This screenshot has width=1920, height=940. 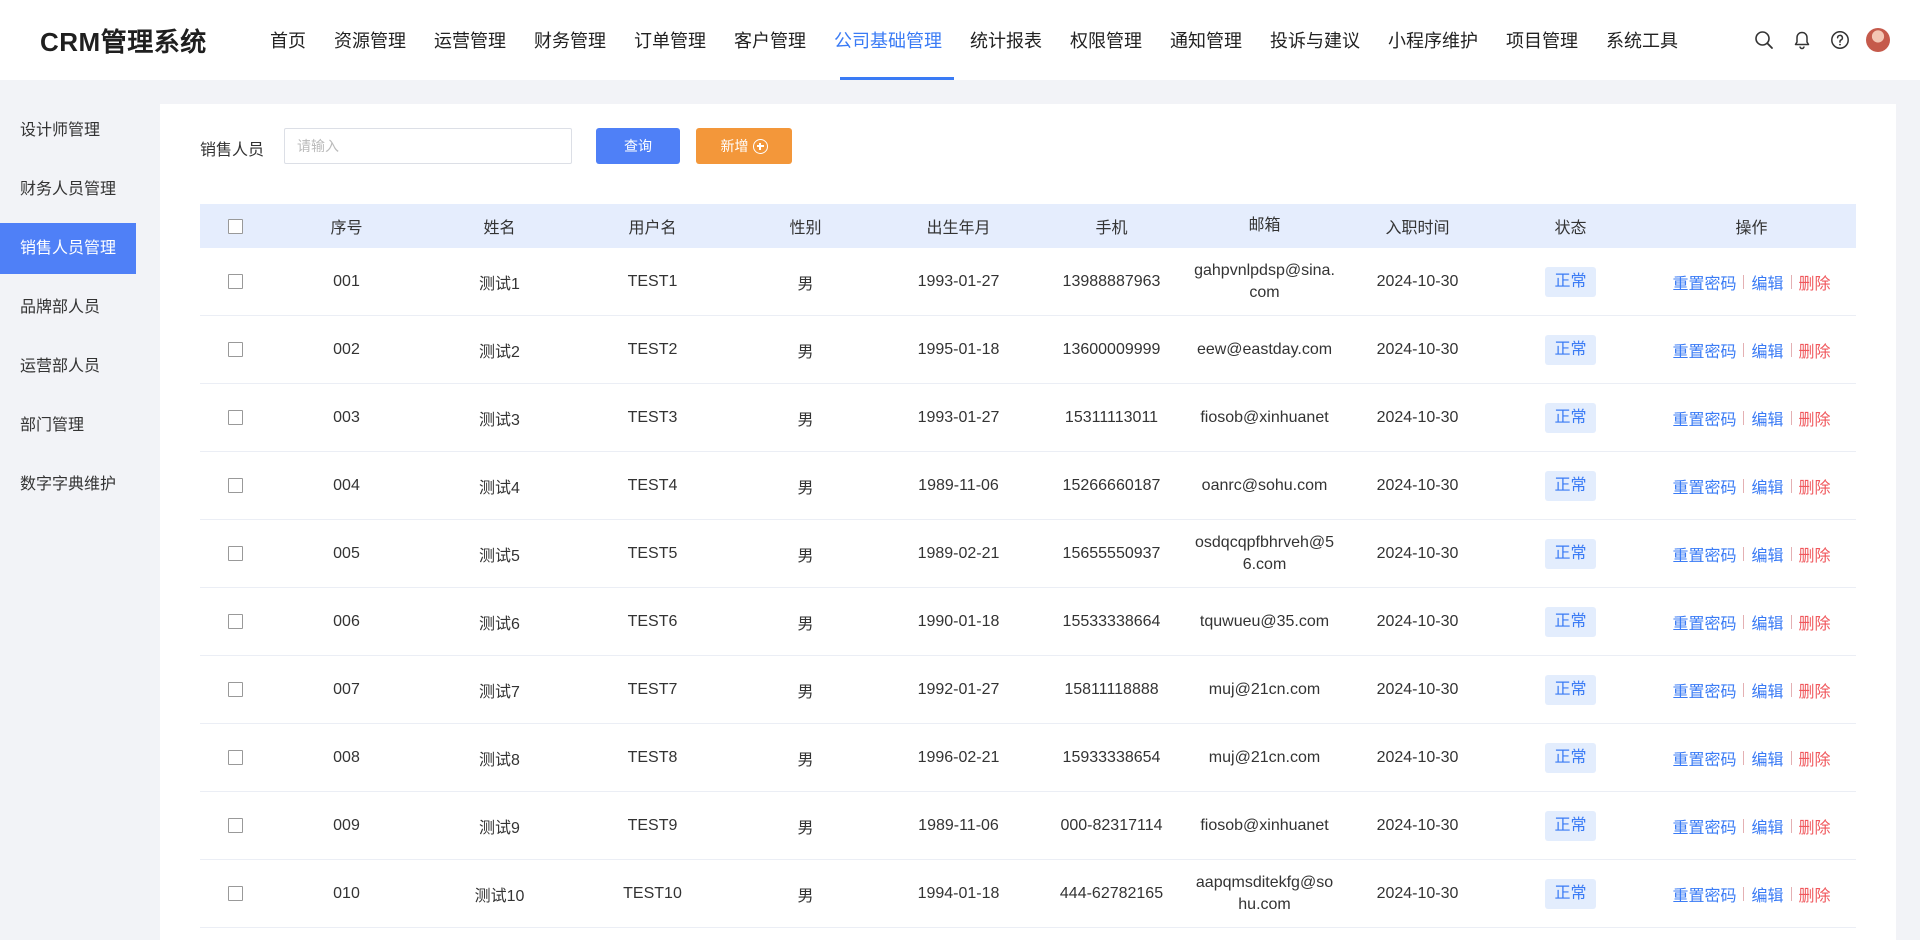 I want to click on nav-item-orders: 订单管理, so click(x=670, y=40).